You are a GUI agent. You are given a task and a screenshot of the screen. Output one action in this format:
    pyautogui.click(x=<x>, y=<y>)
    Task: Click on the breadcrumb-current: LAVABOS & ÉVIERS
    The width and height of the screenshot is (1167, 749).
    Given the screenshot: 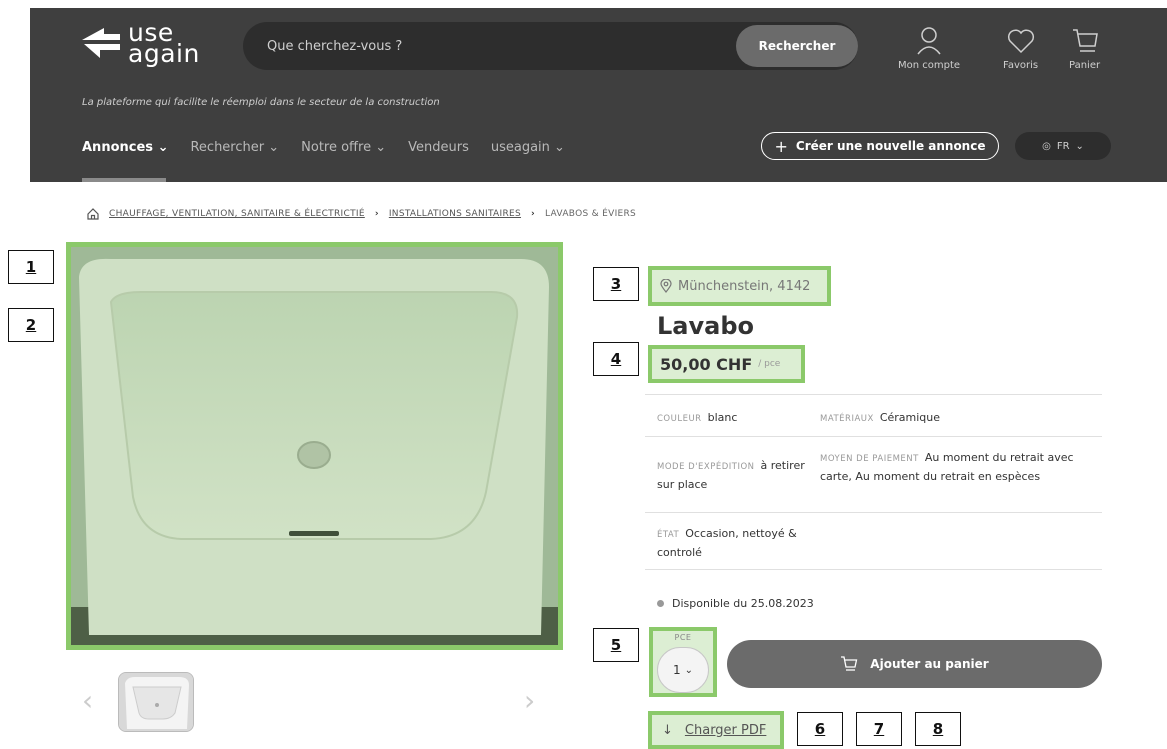 What is the action you would take?
    pyautogui.click(x=591, y=214)
    